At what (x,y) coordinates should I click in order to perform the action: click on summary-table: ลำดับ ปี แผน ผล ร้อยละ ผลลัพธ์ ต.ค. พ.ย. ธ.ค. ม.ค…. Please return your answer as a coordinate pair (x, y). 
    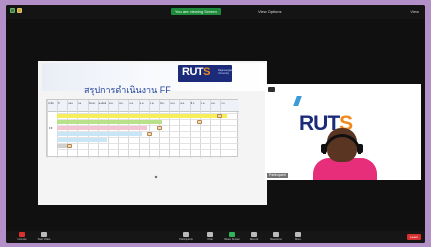
    Looking at the image, I should click on (142, 128).